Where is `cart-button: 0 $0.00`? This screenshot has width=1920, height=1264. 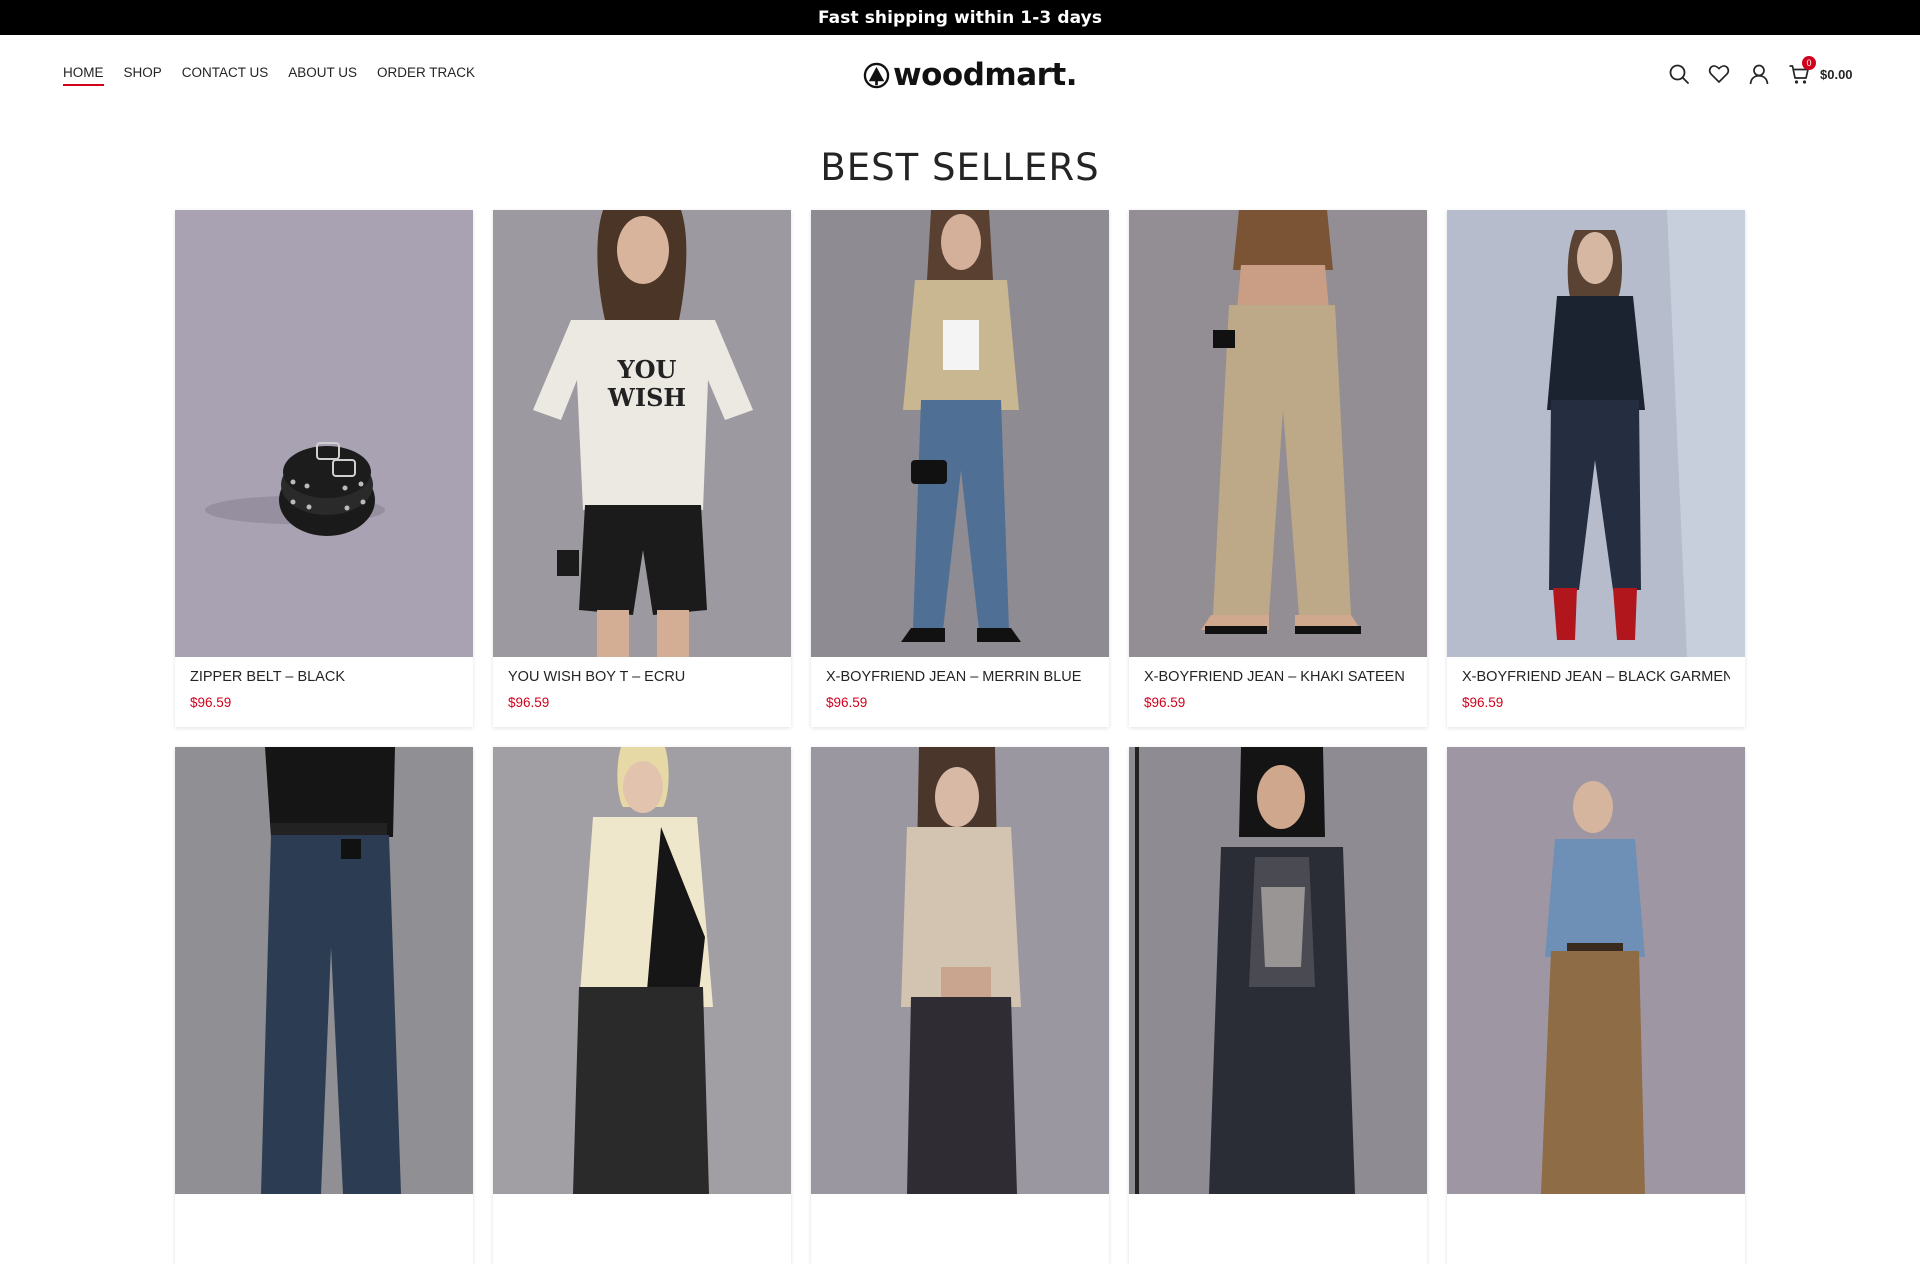 cart-button: 0 $0.00 is located at coordinates (1820, 70).